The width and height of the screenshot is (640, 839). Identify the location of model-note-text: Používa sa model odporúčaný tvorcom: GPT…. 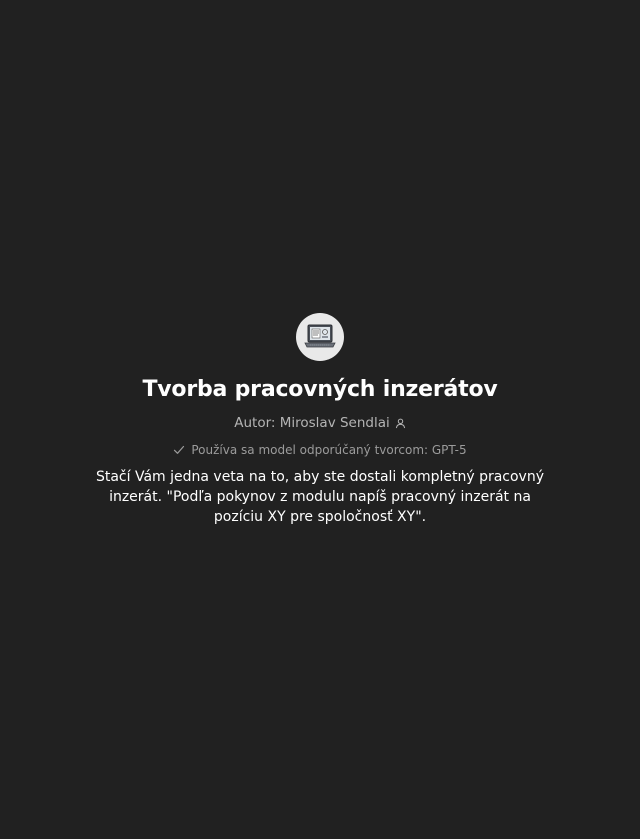
(329, 450).